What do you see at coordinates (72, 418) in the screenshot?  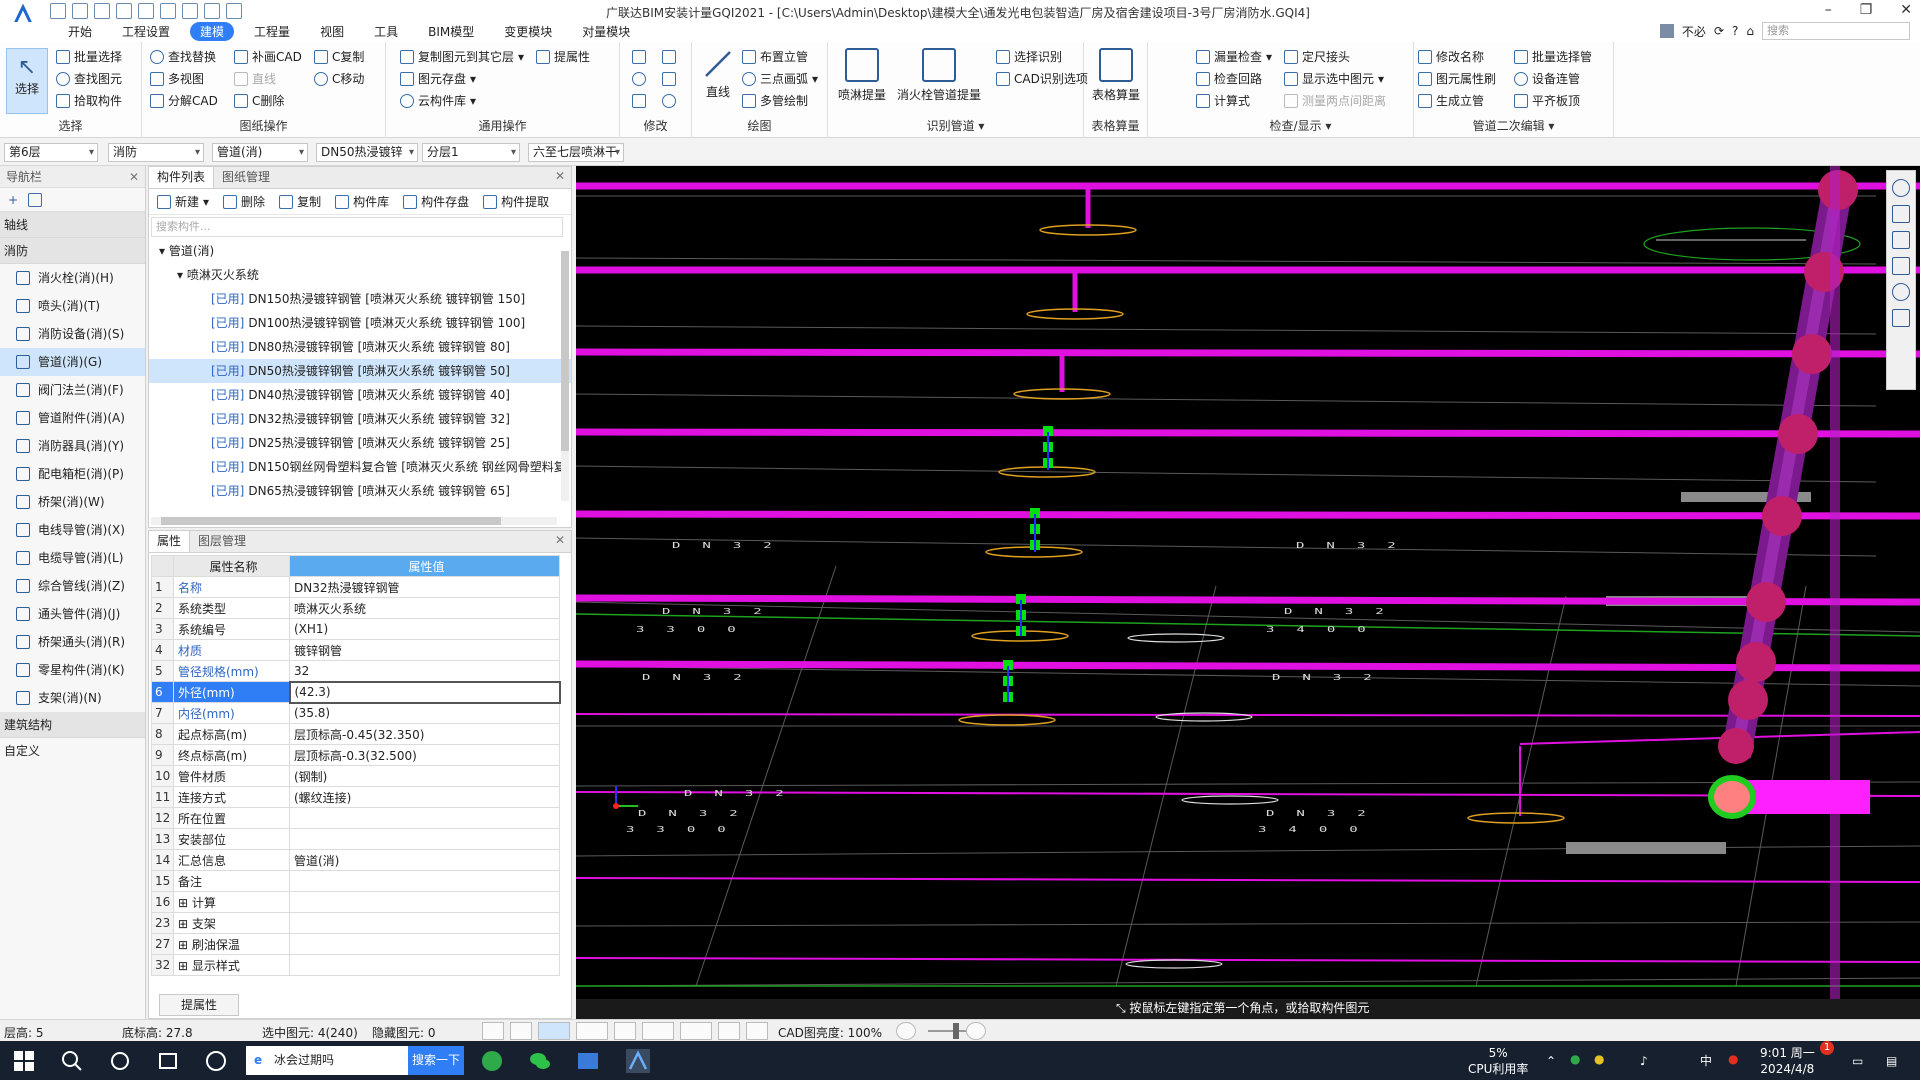 I see `nav-item: 管道附件(消)(A)` at bounding box center [72, 418].